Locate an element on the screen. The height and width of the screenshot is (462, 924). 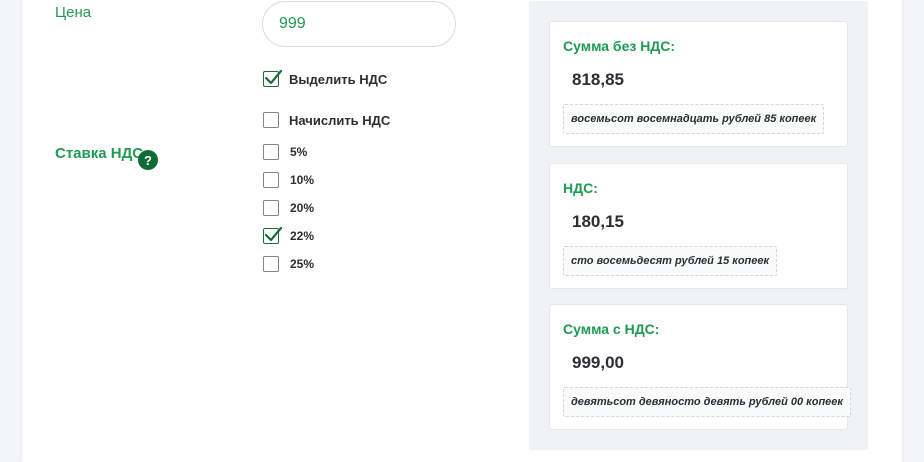
rate-option-10: 10% is located at coordinates (288, 180).